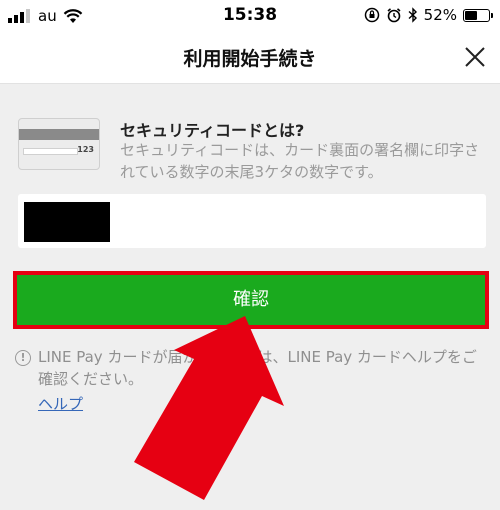 The width and height of the screenshot is (500, 510). Describe the element at coordinates (440, 15) in the screenshot. I see `battery-percent: 52%` at that location.